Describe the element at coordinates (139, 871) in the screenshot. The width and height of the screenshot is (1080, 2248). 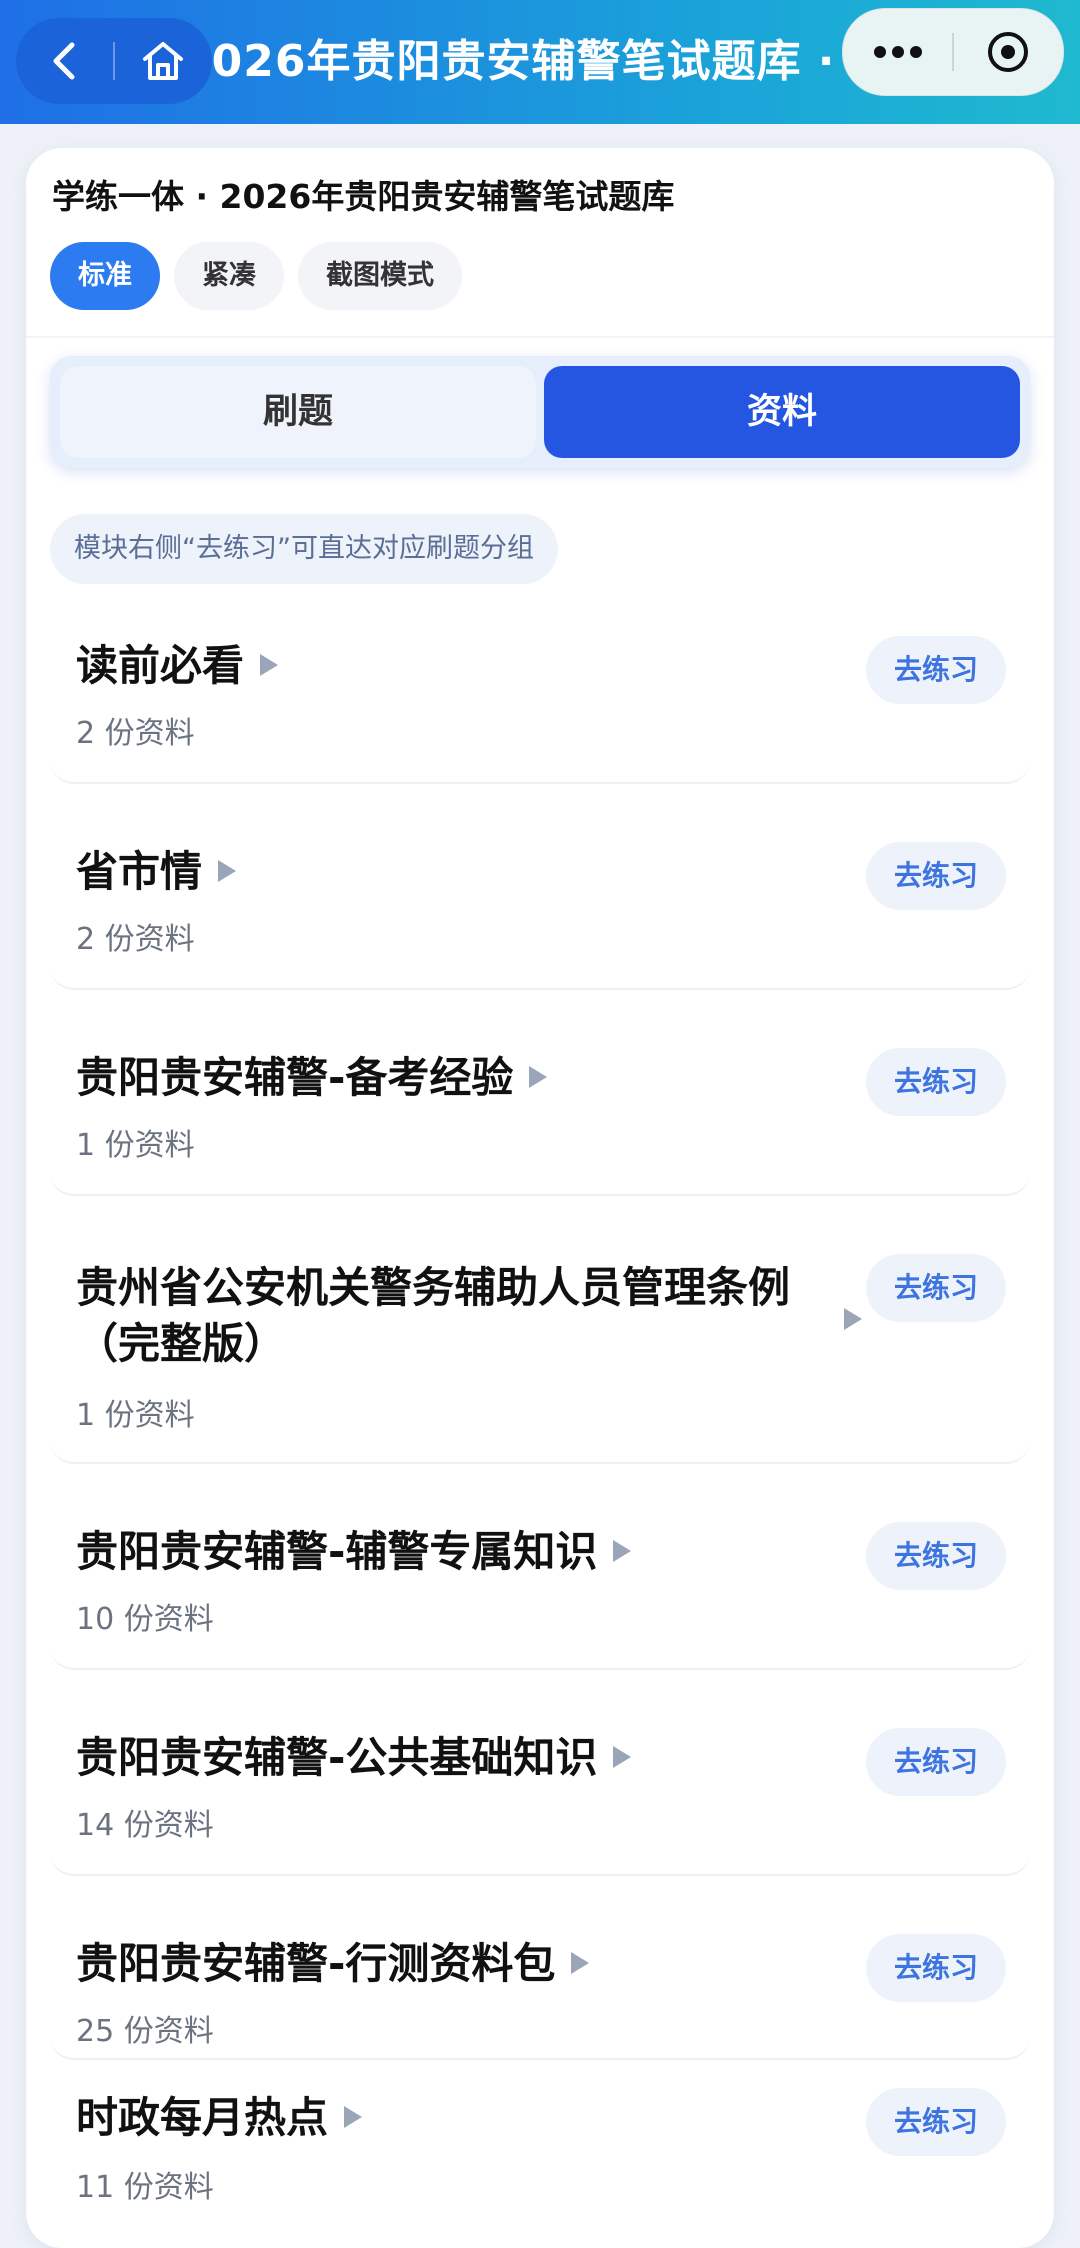
I see `item-title: 省市情` at that location.